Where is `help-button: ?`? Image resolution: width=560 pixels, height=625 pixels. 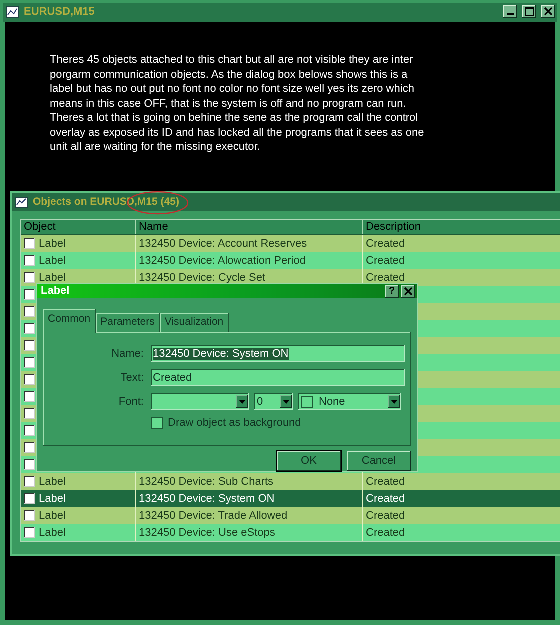
help-button: ? is located at coordinates (392, 291).